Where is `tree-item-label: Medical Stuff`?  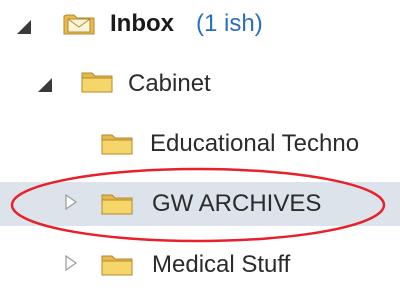
tree-item-label: Medical Stuff is located at coordinates (221, 264).